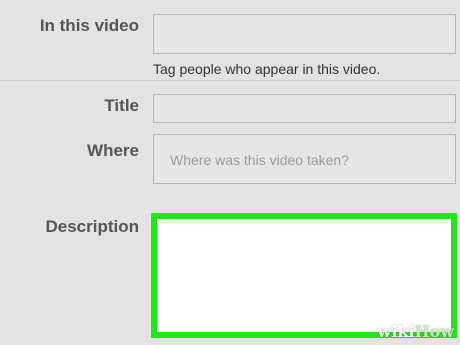 The width and height of the screenshot is (460, 345). Describe the element at coordinates (113, 150) in the screenshot. I see `where-label: Where` at that location.